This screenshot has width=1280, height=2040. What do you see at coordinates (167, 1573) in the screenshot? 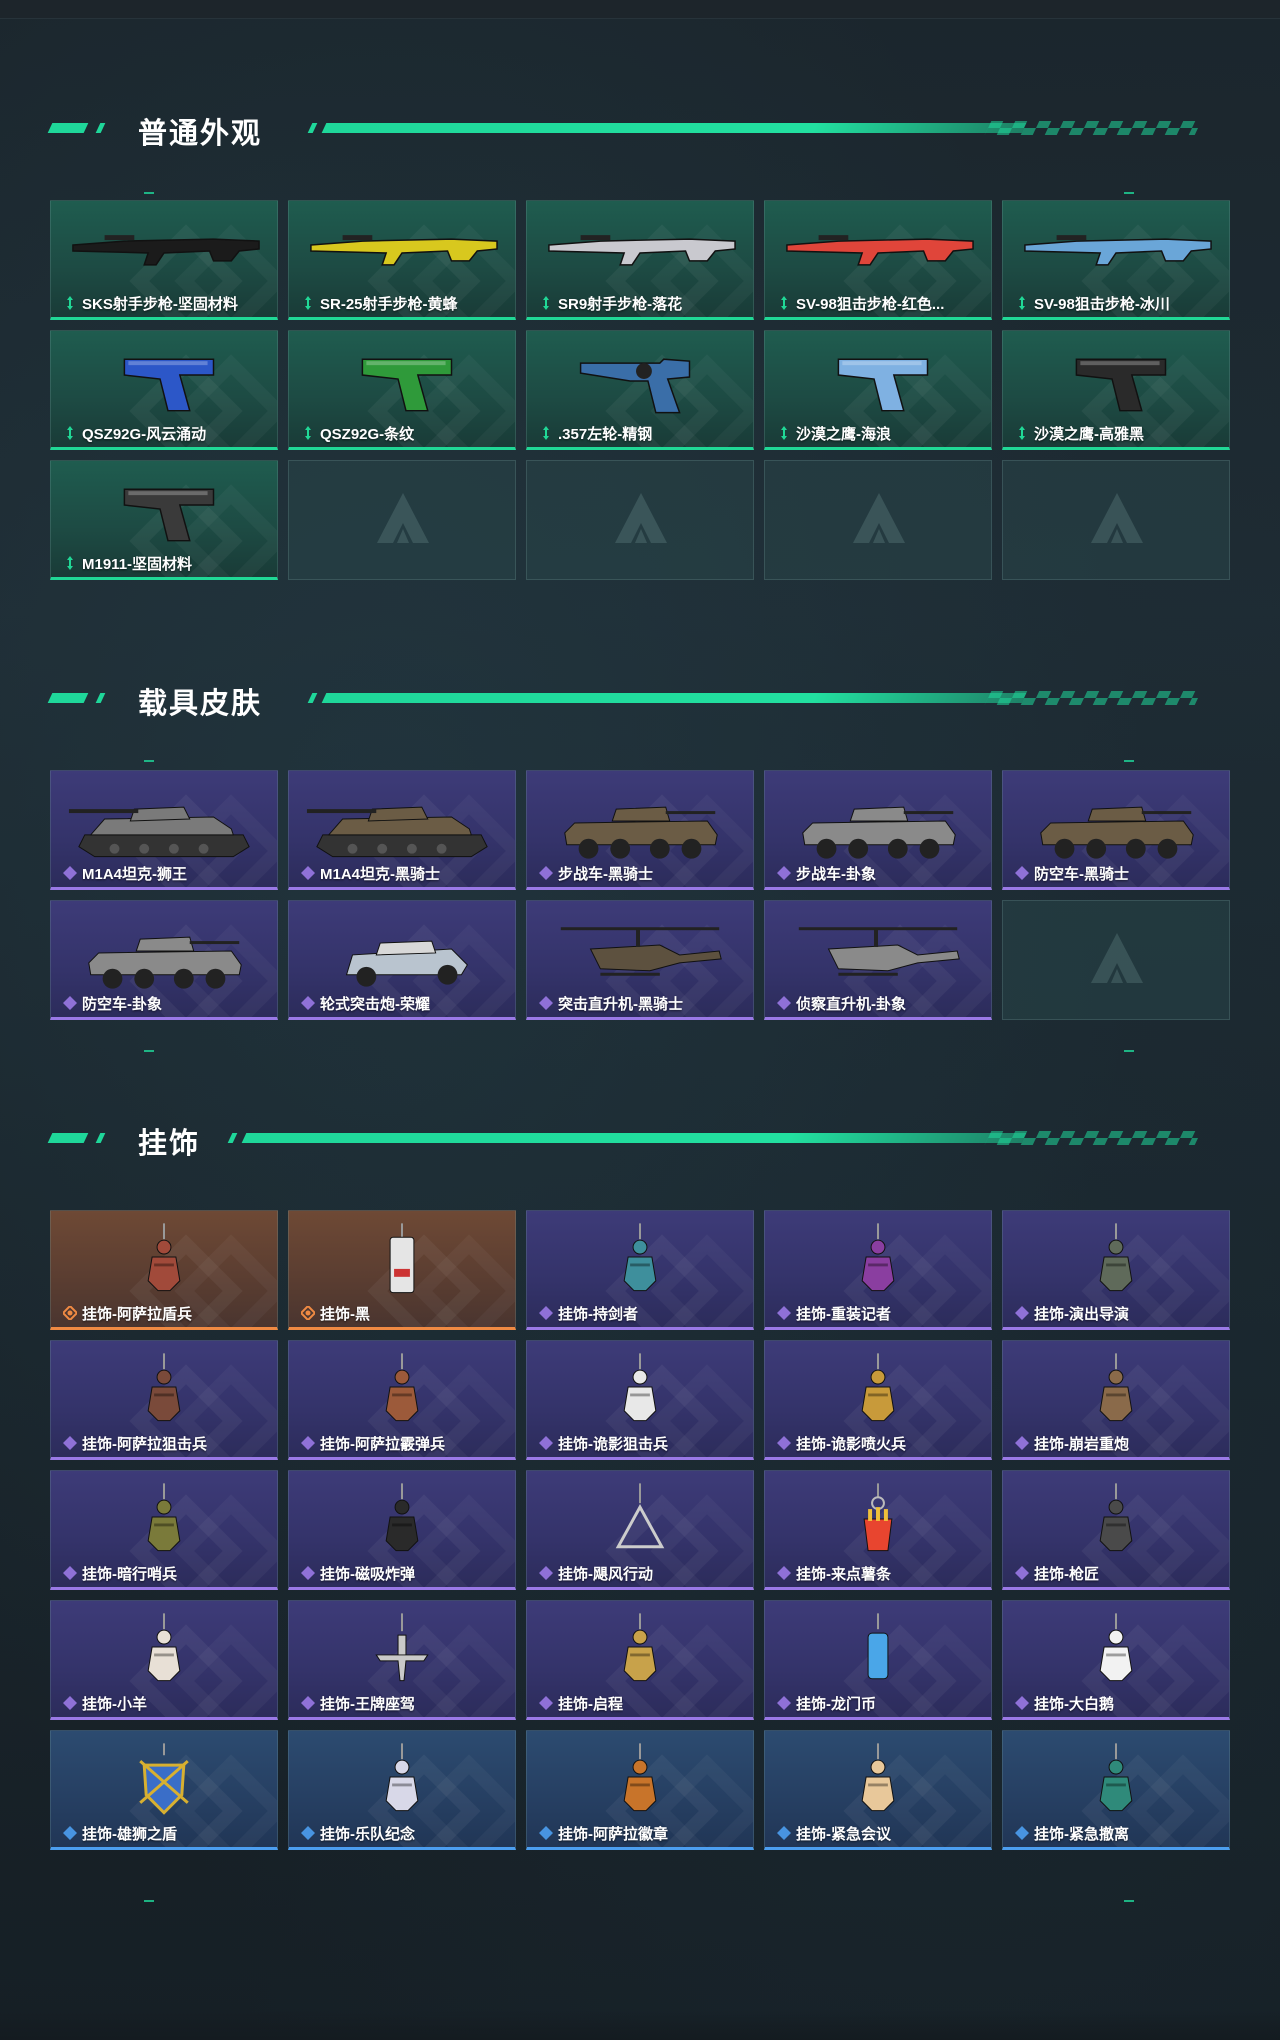
I see `item-label: 挂饰-暗行哨兵` at bounding box center [167, 1573].